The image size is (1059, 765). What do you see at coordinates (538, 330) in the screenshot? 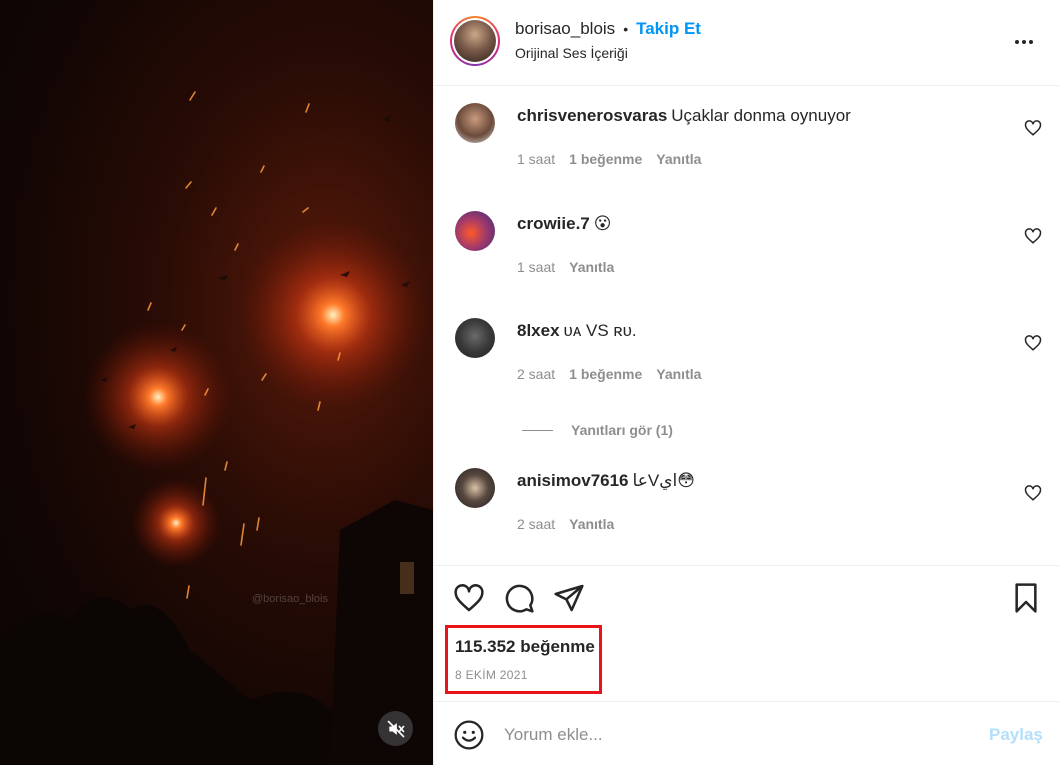
I see `comment-username: 8lxex` at bounding box center [538, 330].